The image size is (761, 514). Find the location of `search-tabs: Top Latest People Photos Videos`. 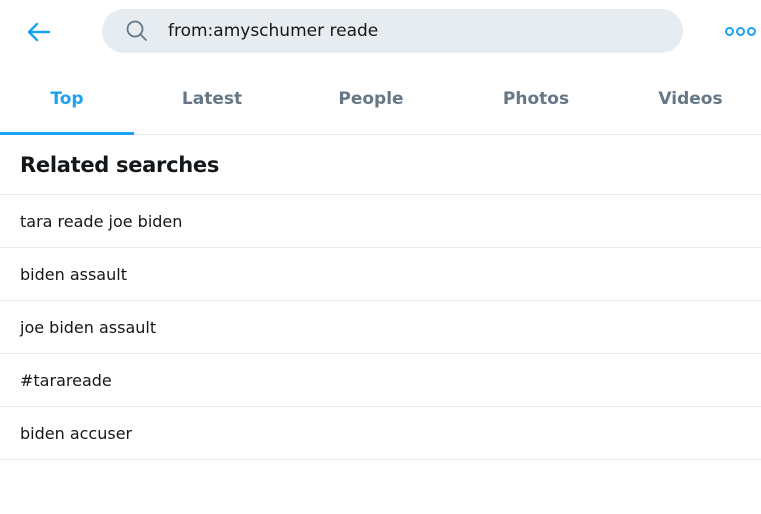

search-tabs: Top Latest People Photos Videos is located at coordinates (380, 99).